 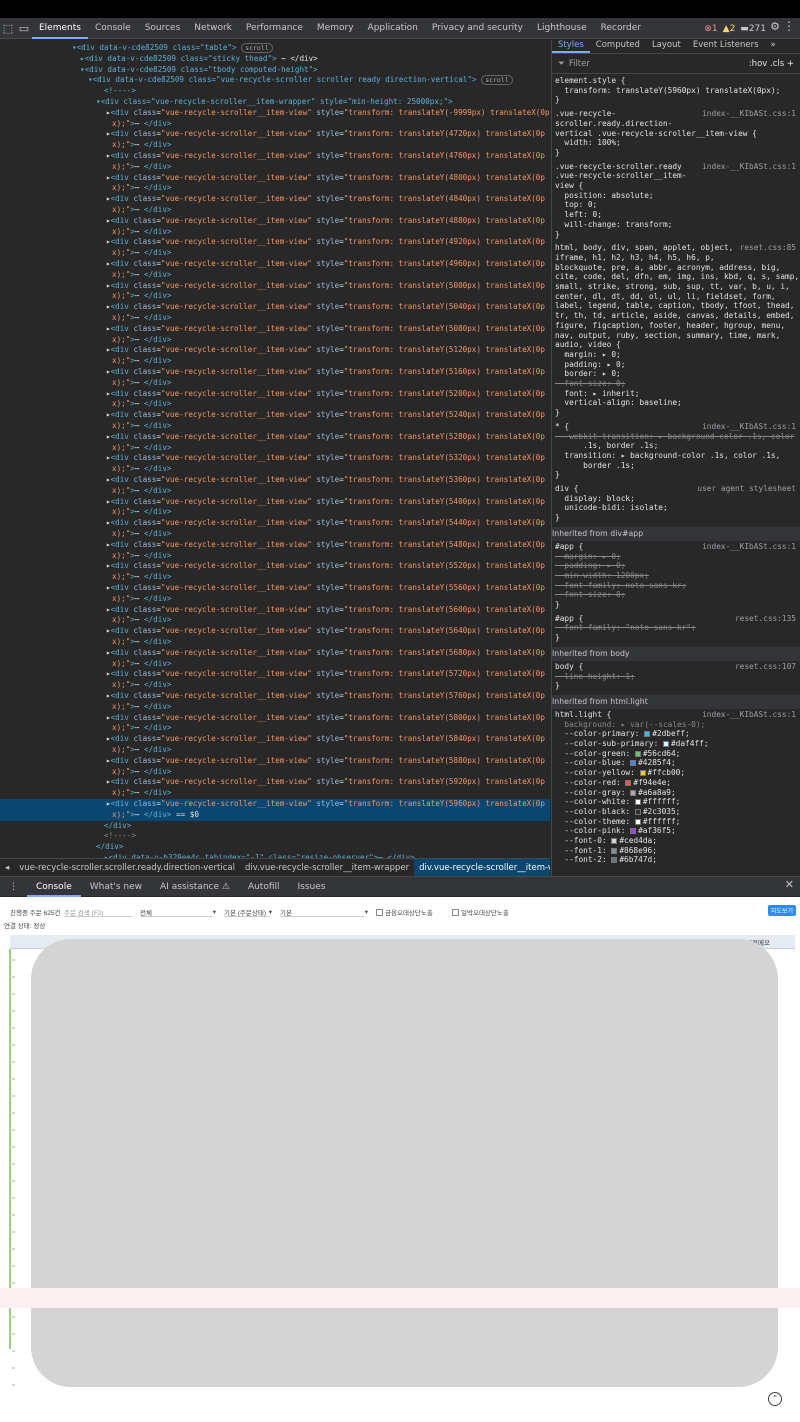 I want to click on tab-memory: Memory, so click(x=335, y=28).